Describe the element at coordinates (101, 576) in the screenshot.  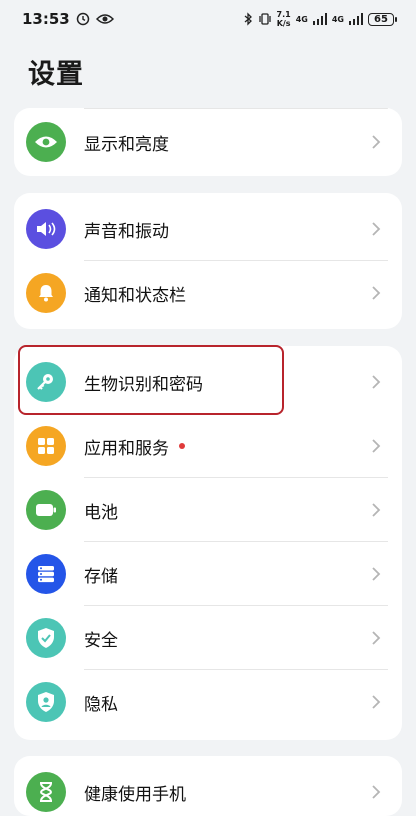
I see `settings-item-label: 存储` at that location.